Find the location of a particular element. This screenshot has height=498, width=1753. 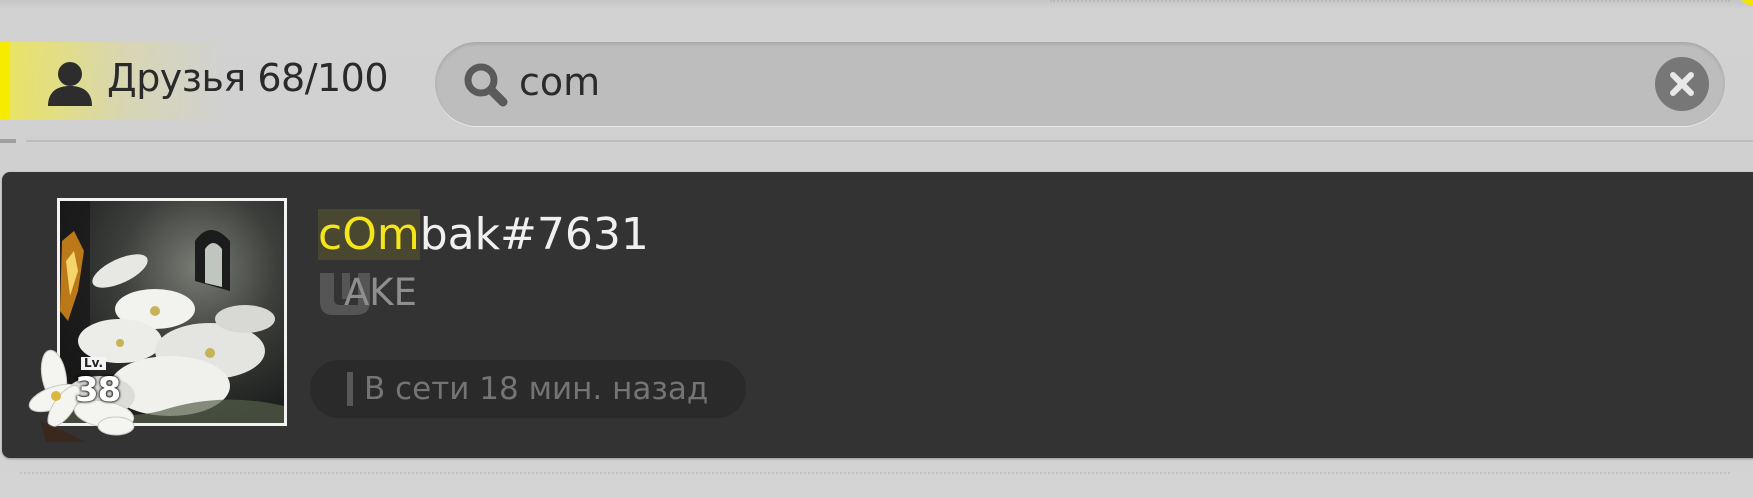

friends-tab: Друзья 68/100 is located at coordinates (205, 81).